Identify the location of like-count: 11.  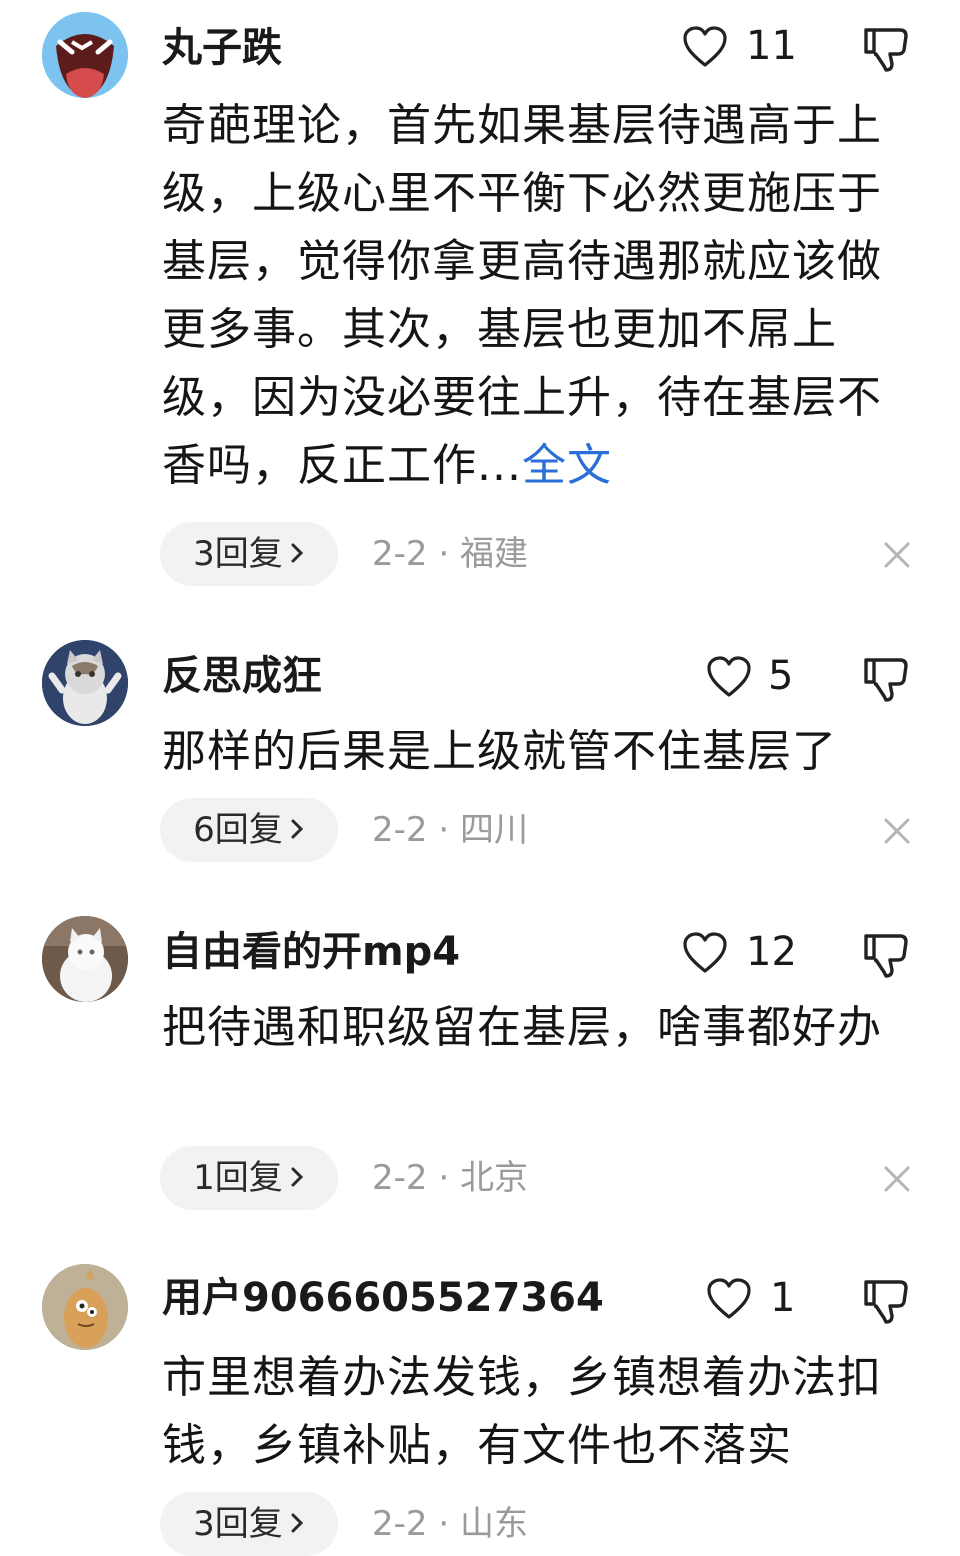
(771, 46).